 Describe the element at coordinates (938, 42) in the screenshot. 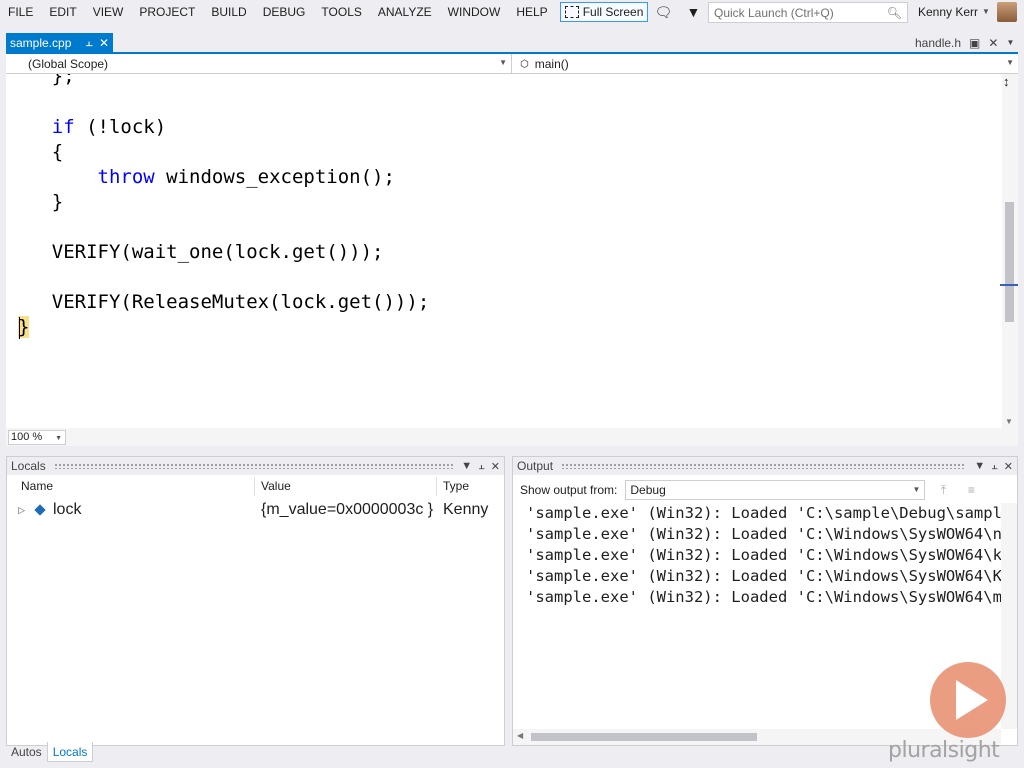

I see `tab-label: handle.h` at that location.